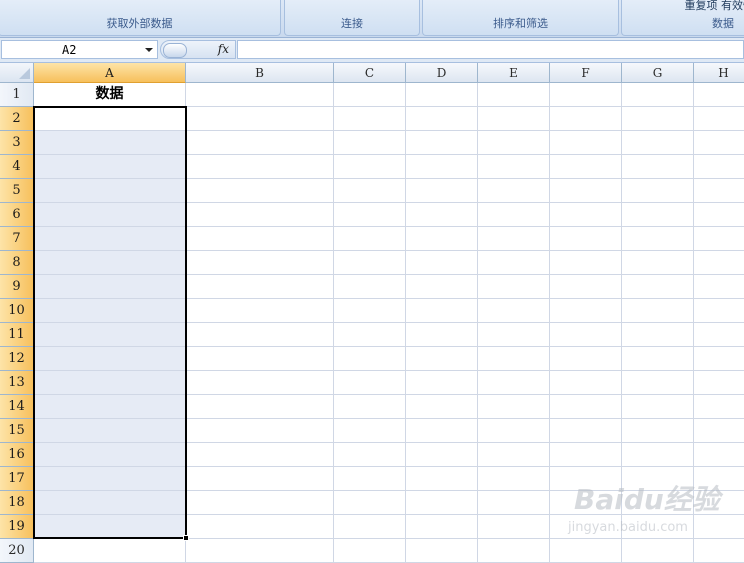  What do you see at coordinates (514, 119) in the screenshot?
I see `cell-e2` at bounding box center [514, 119].